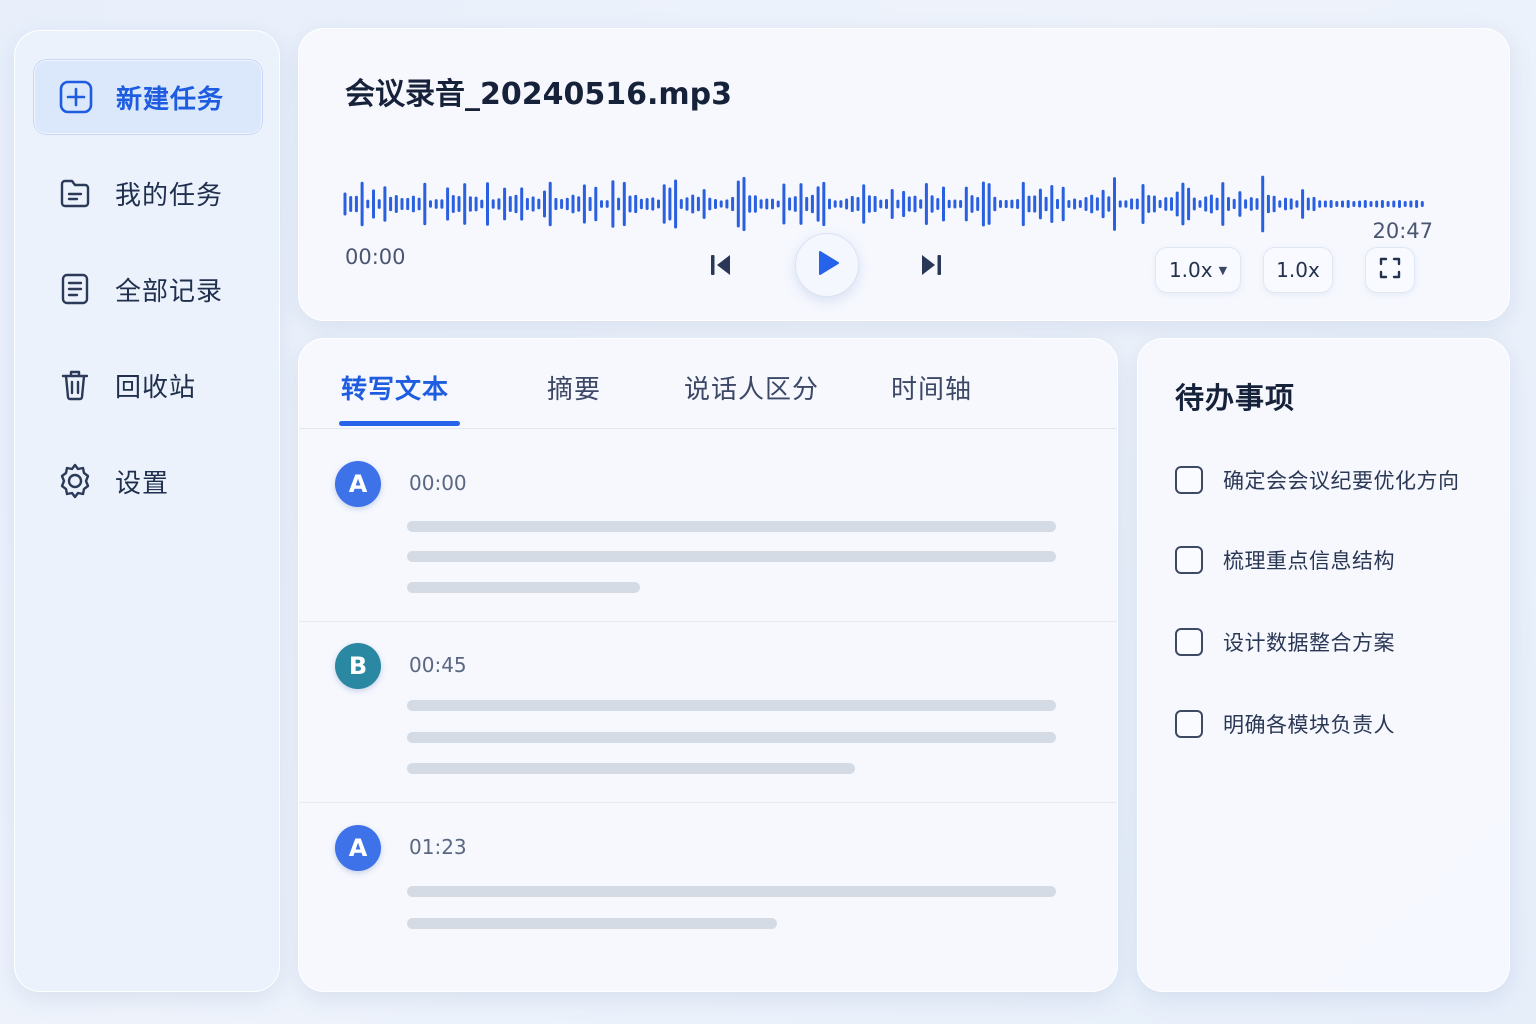  I want to click on todo-item: 确定会会议纪要优化方向, so click(1317, 480).